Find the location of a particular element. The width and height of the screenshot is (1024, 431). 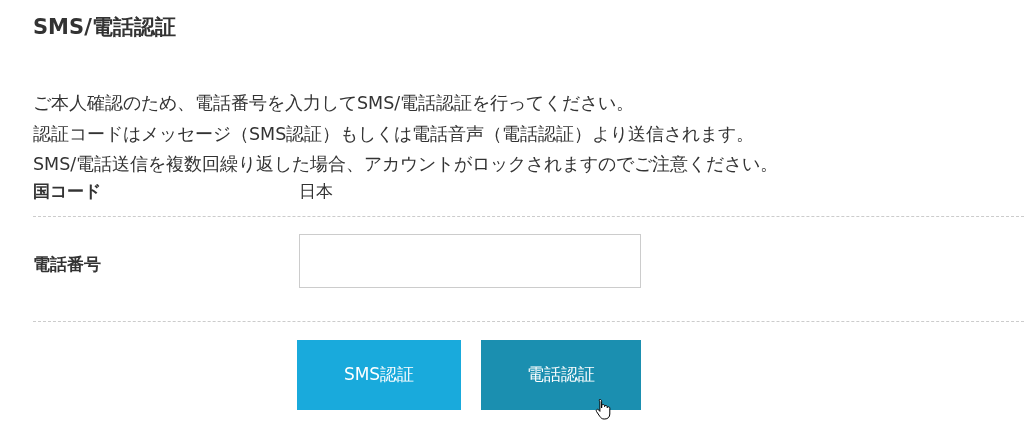

description-text: SMS/電話送信を複数回繰り返した場合、アカウントがロックされますのでご注意ください。 is located at coordinates (406, 164).